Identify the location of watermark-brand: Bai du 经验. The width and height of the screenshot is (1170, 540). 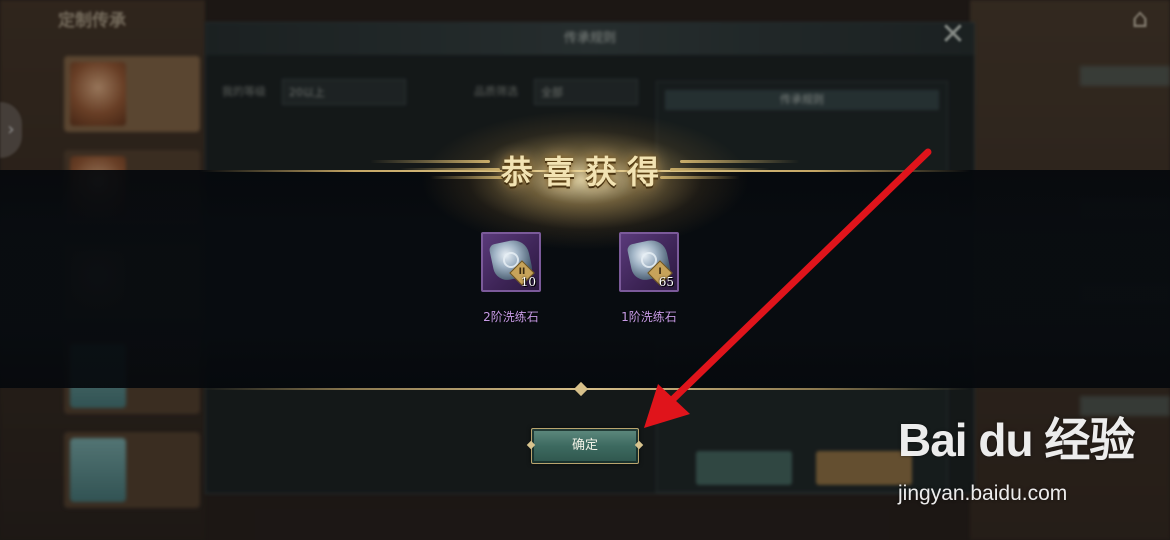
(1016, 440).